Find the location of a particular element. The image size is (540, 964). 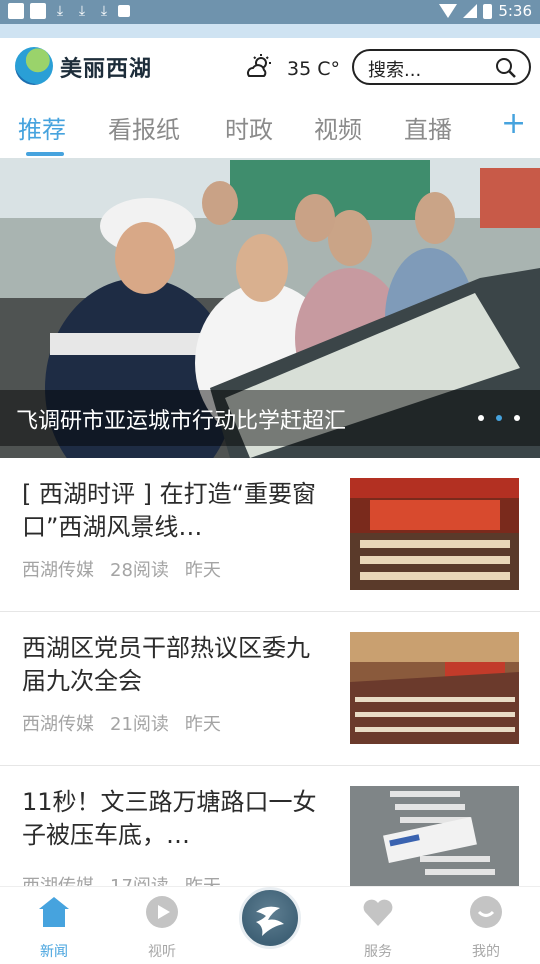

news-reads: 21阅读 is located at coordinates (139, 724).